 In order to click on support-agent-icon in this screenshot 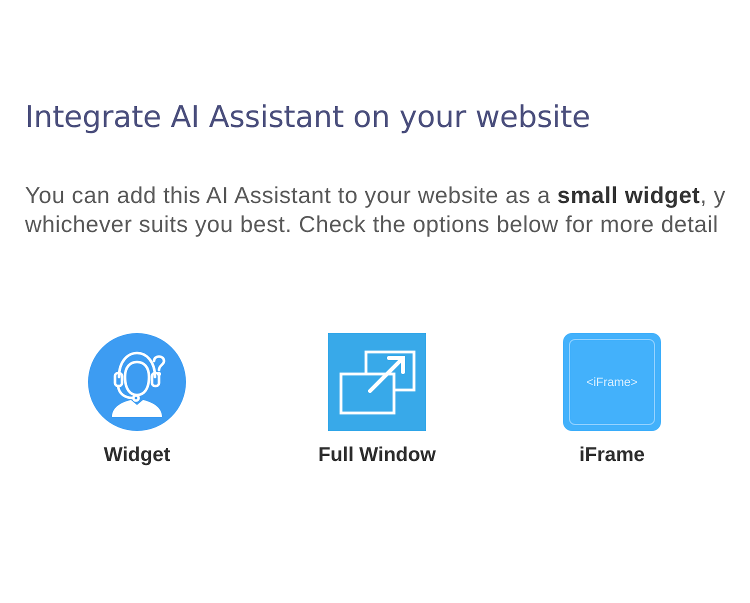, I will do `click(137, 382)`.